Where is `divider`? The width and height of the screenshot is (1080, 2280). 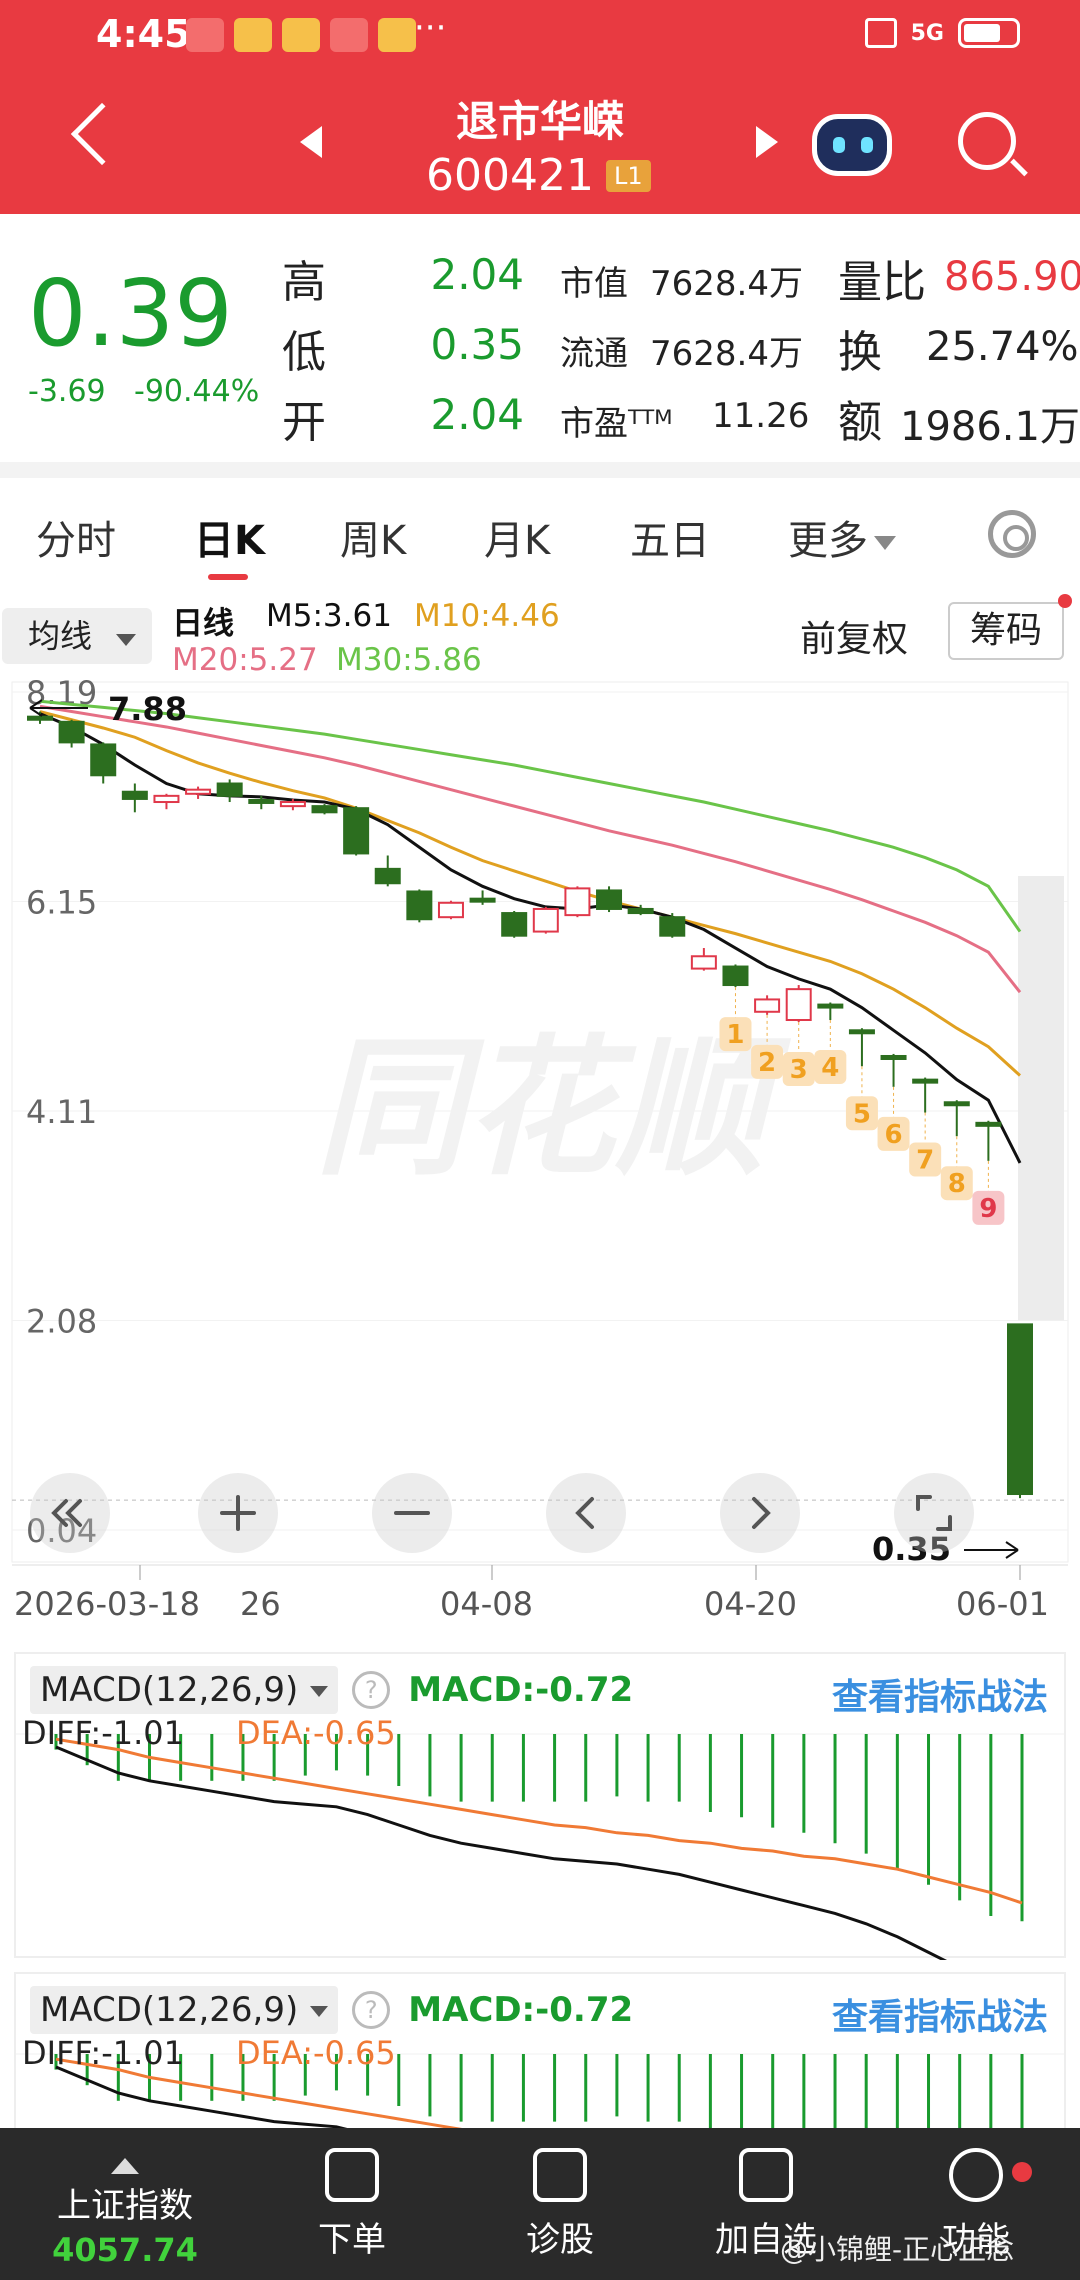
divider is located at coordinates (540, 470).